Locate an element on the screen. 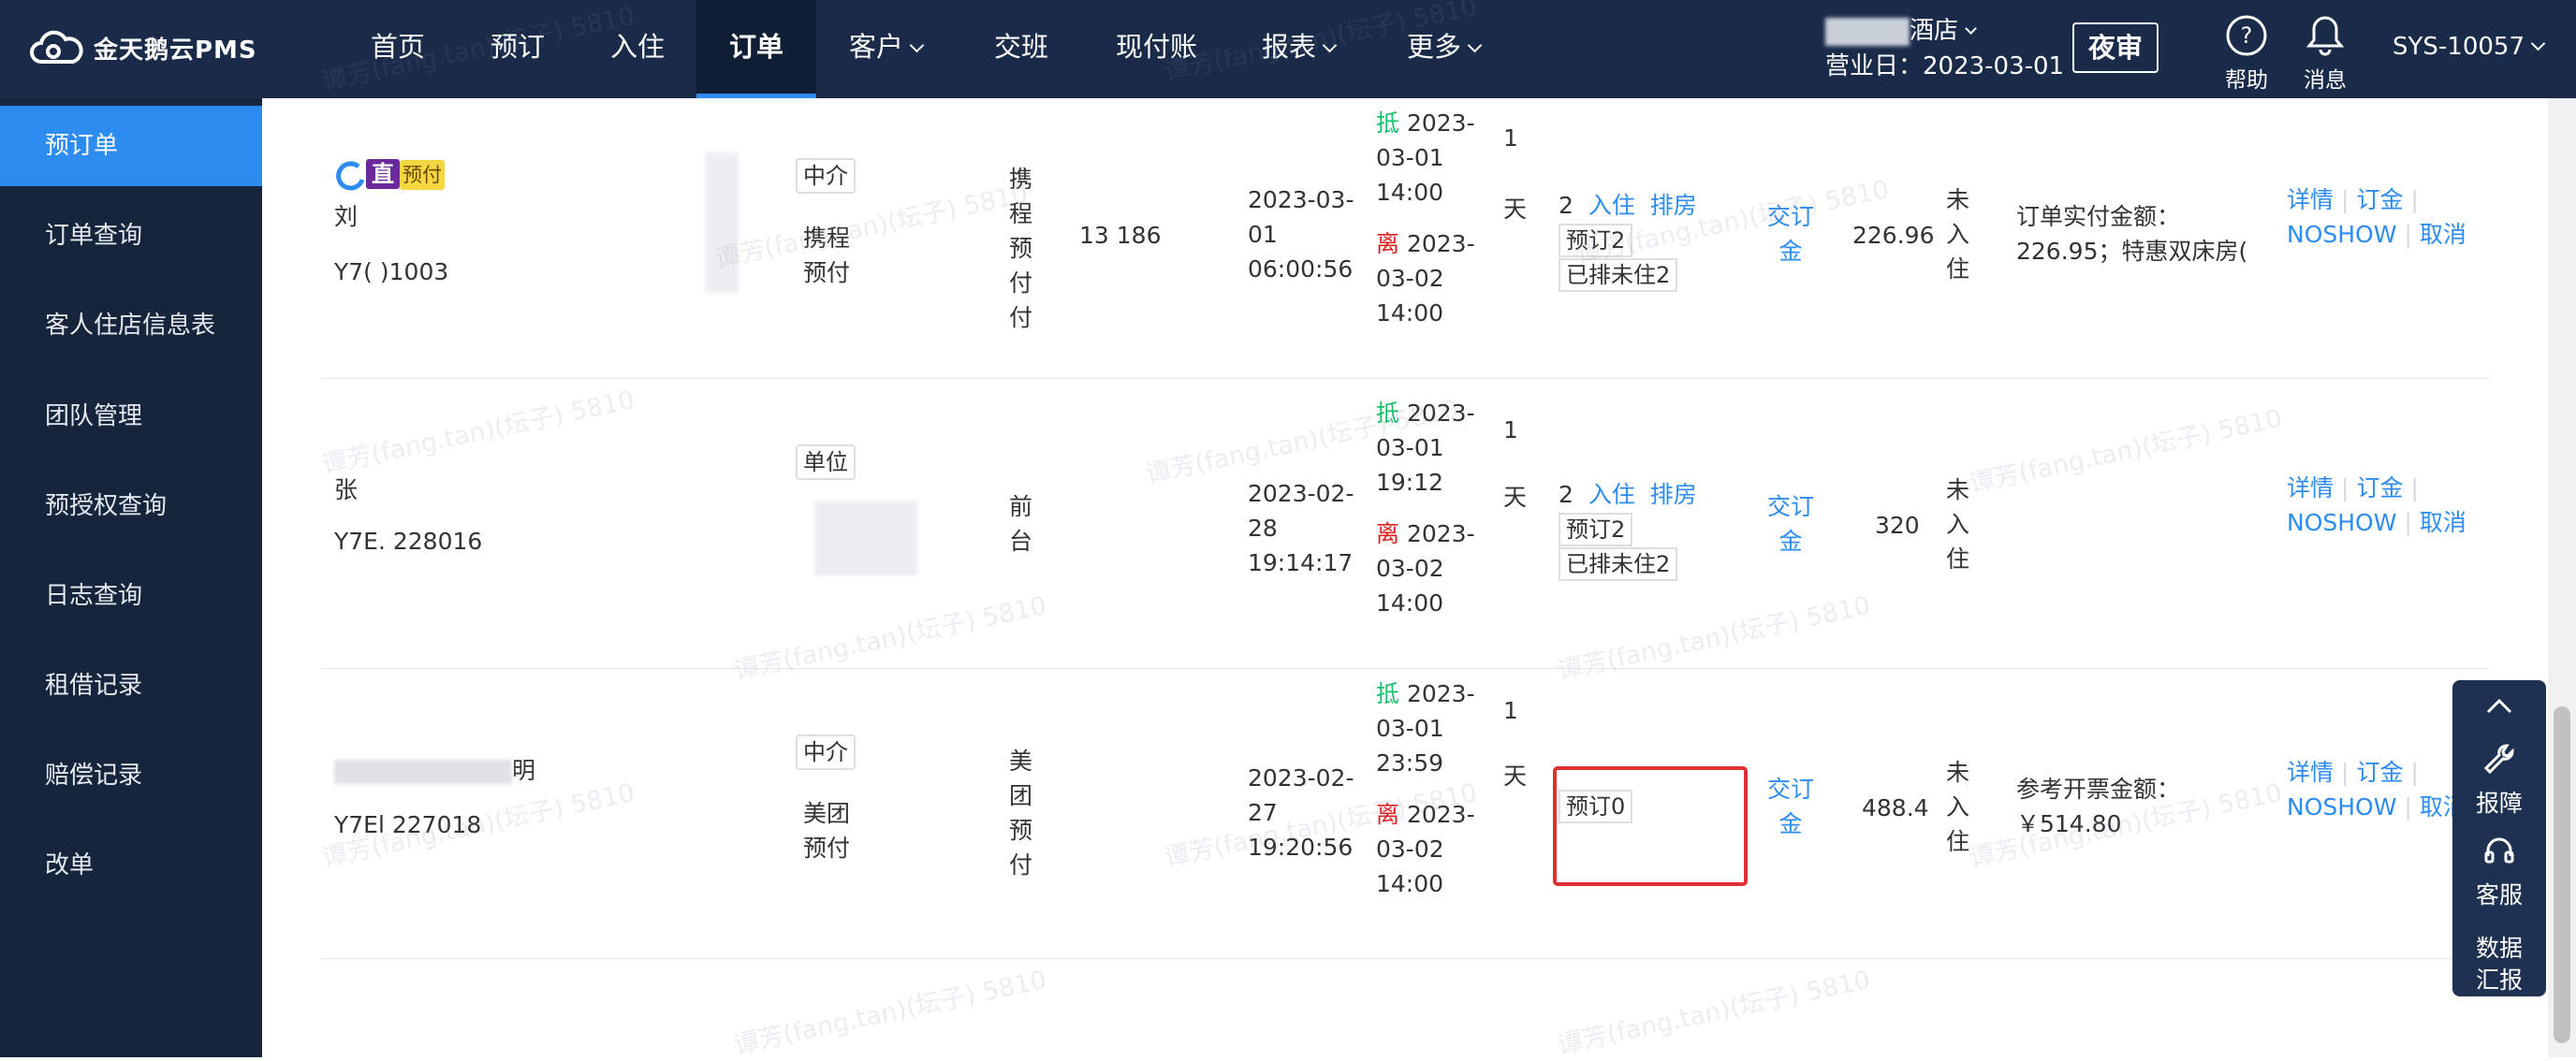  created-clock: 06:00:56 is located at coordinates (1301, 269).